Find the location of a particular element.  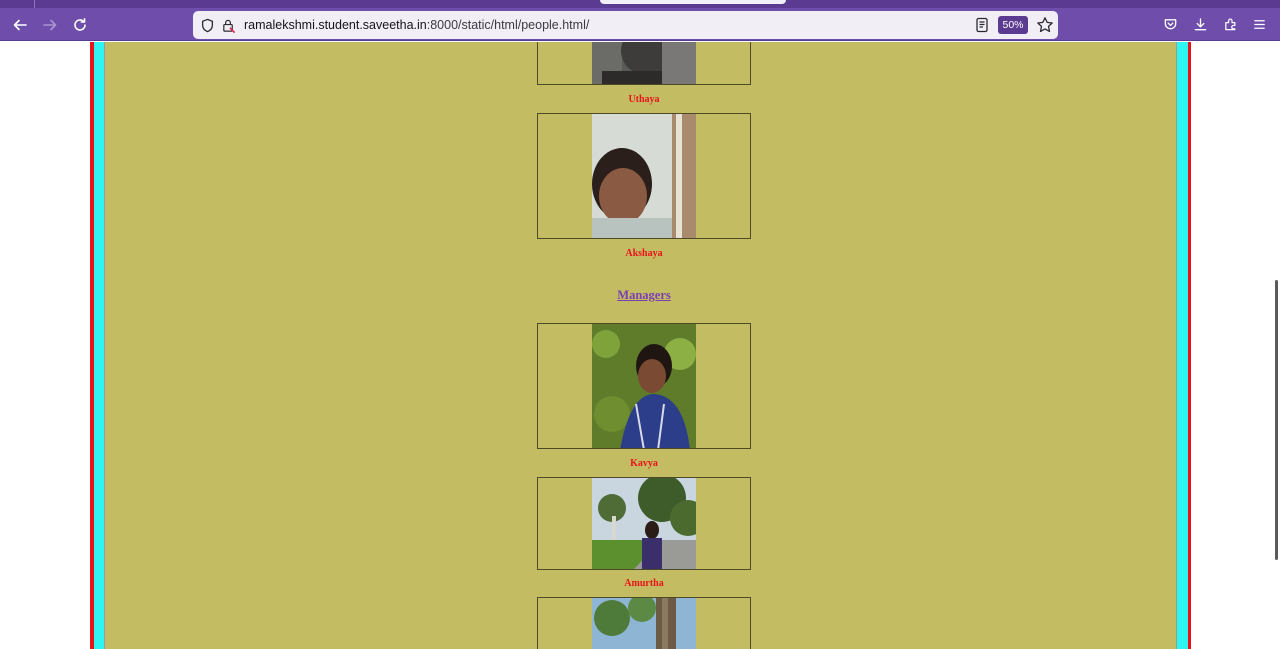

person-photo-uthaya is located at coordinates (644, 63).